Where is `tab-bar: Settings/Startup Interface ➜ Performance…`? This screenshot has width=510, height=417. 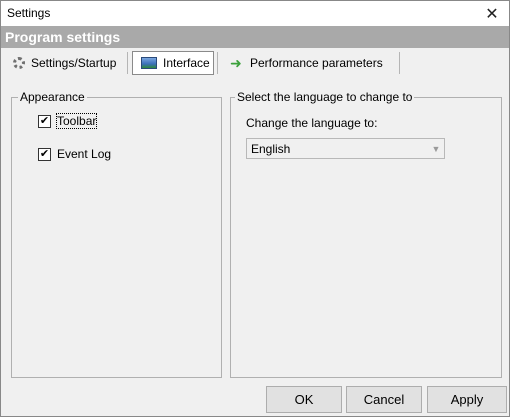 tab-bar: Settings/Startup Interface ➜ Performance… is located at coordinates (255, 63).